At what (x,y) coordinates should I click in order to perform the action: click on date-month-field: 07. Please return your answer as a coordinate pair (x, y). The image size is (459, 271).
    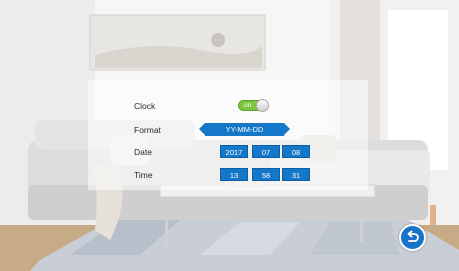
    Looking at the image, I should click on (266, 151).